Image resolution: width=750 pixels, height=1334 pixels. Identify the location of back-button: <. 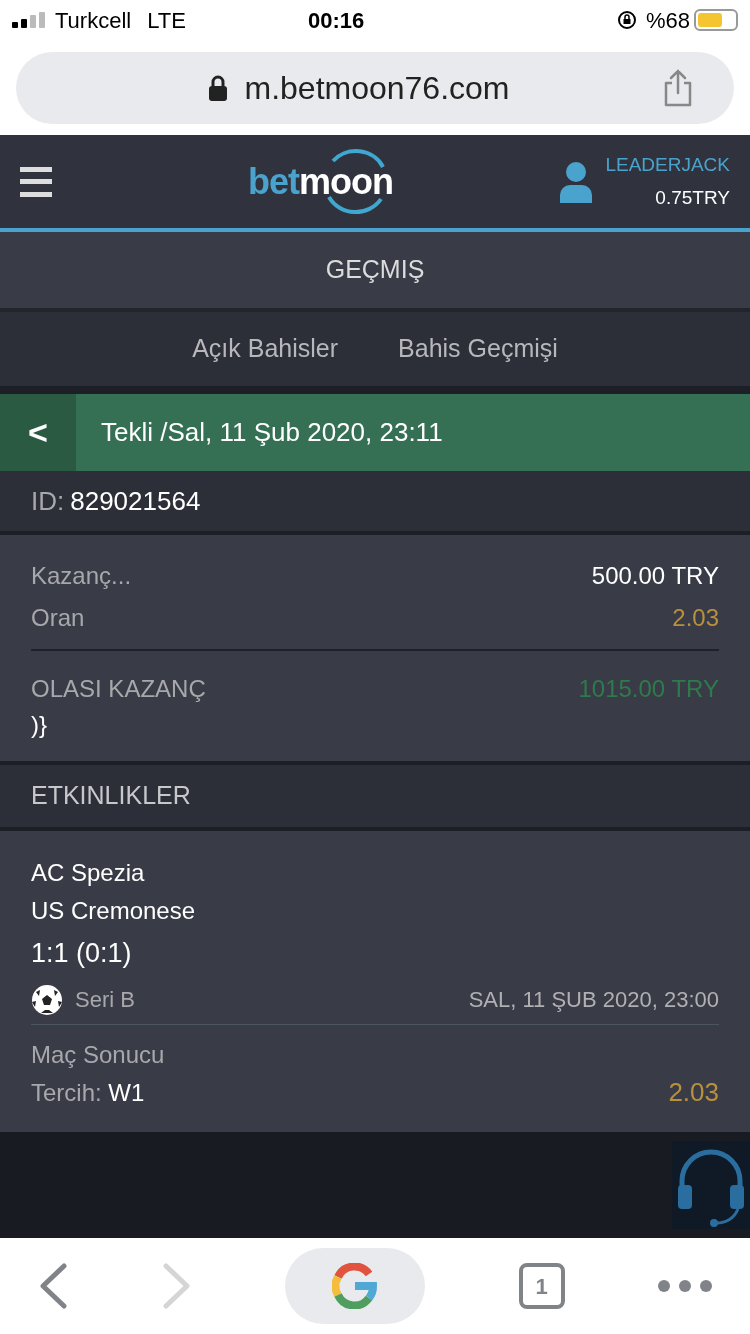
(38, 432).